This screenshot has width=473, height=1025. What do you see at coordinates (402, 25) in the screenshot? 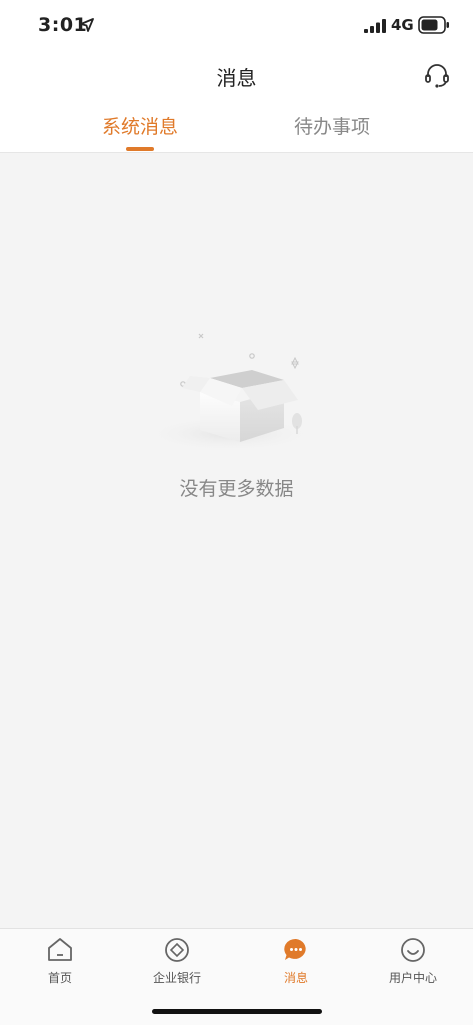
I see `network-type: 4G` at bounding box center [402, 25].